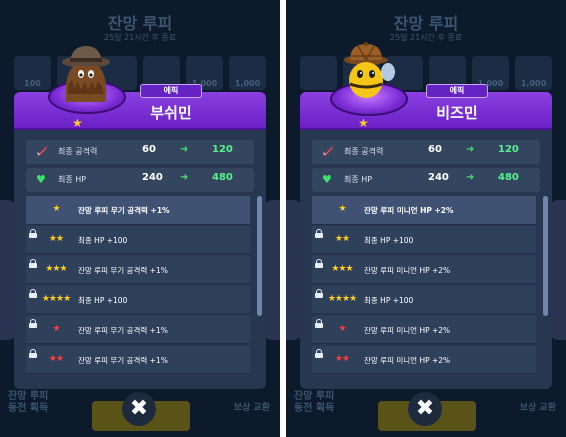 This screenshot has width=566, height=437. What do you see at coordinates (32, 73) in the screenshot?
I see `background-slot: 100` at bounding box center [32, 73].